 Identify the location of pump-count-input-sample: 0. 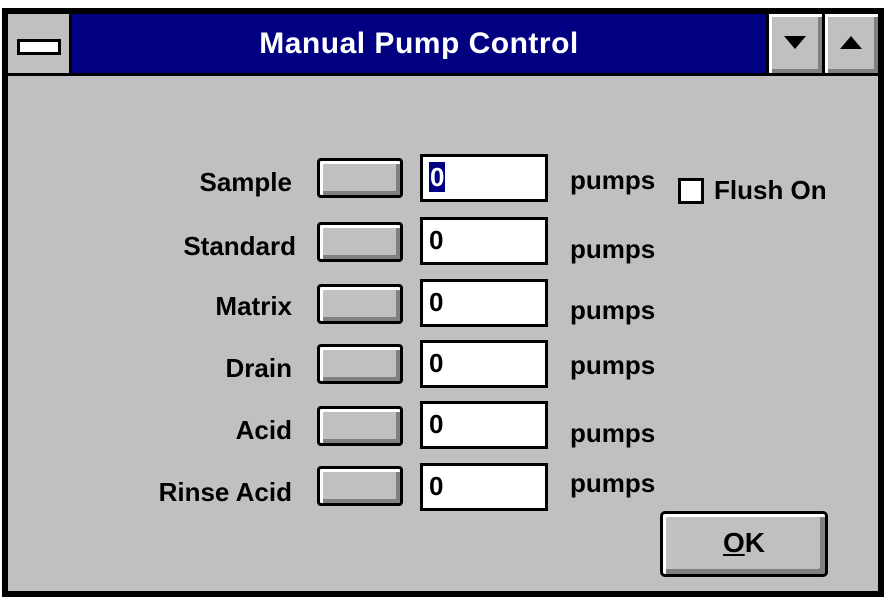
(484, 178).